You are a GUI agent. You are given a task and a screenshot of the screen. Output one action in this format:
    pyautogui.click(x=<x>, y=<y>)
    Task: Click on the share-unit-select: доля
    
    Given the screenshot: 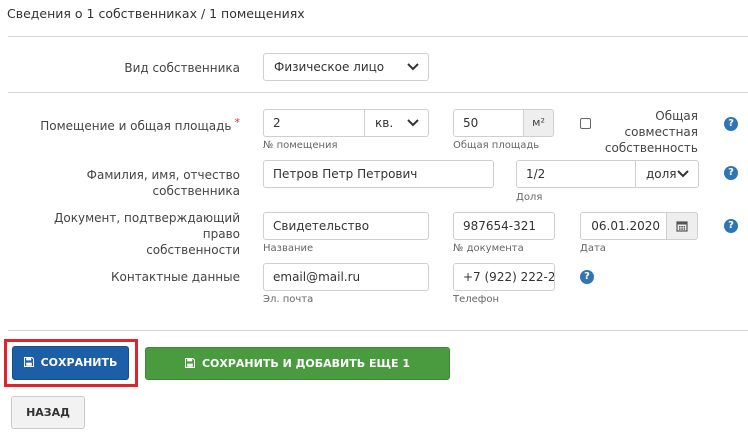 What is the action you would take?
    pyautogui.click(x=667, y=174)
    